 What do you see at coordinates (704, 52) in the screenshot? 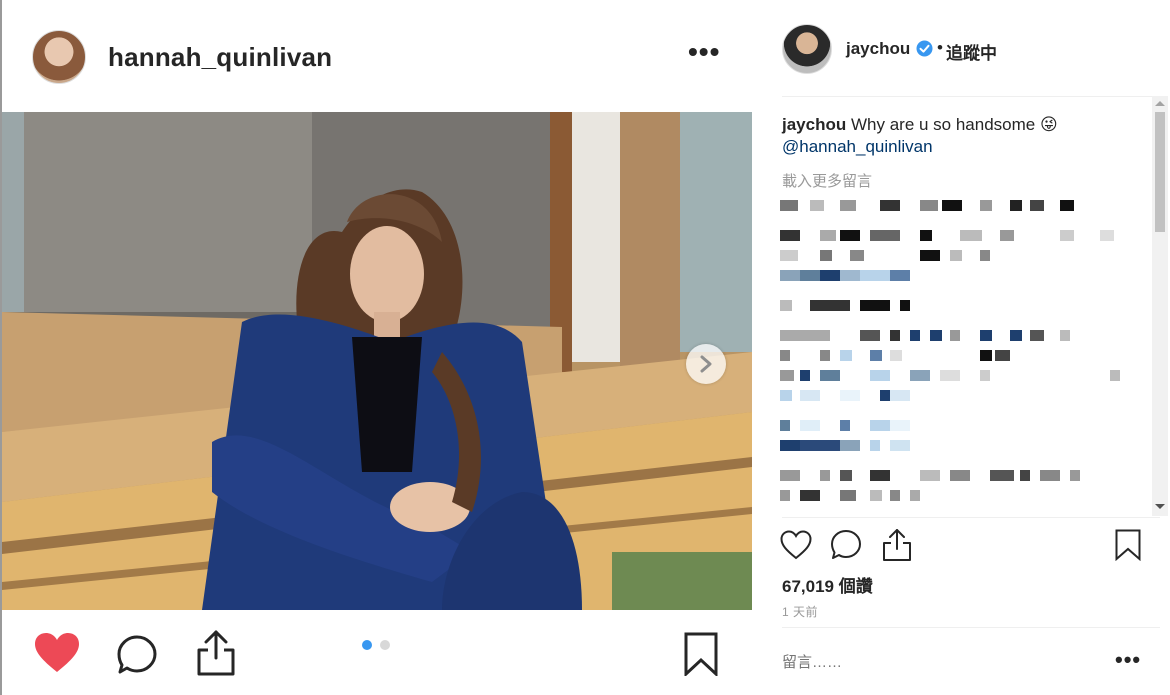
I see `more-options-button: •••` at bounding box center [704, 52].